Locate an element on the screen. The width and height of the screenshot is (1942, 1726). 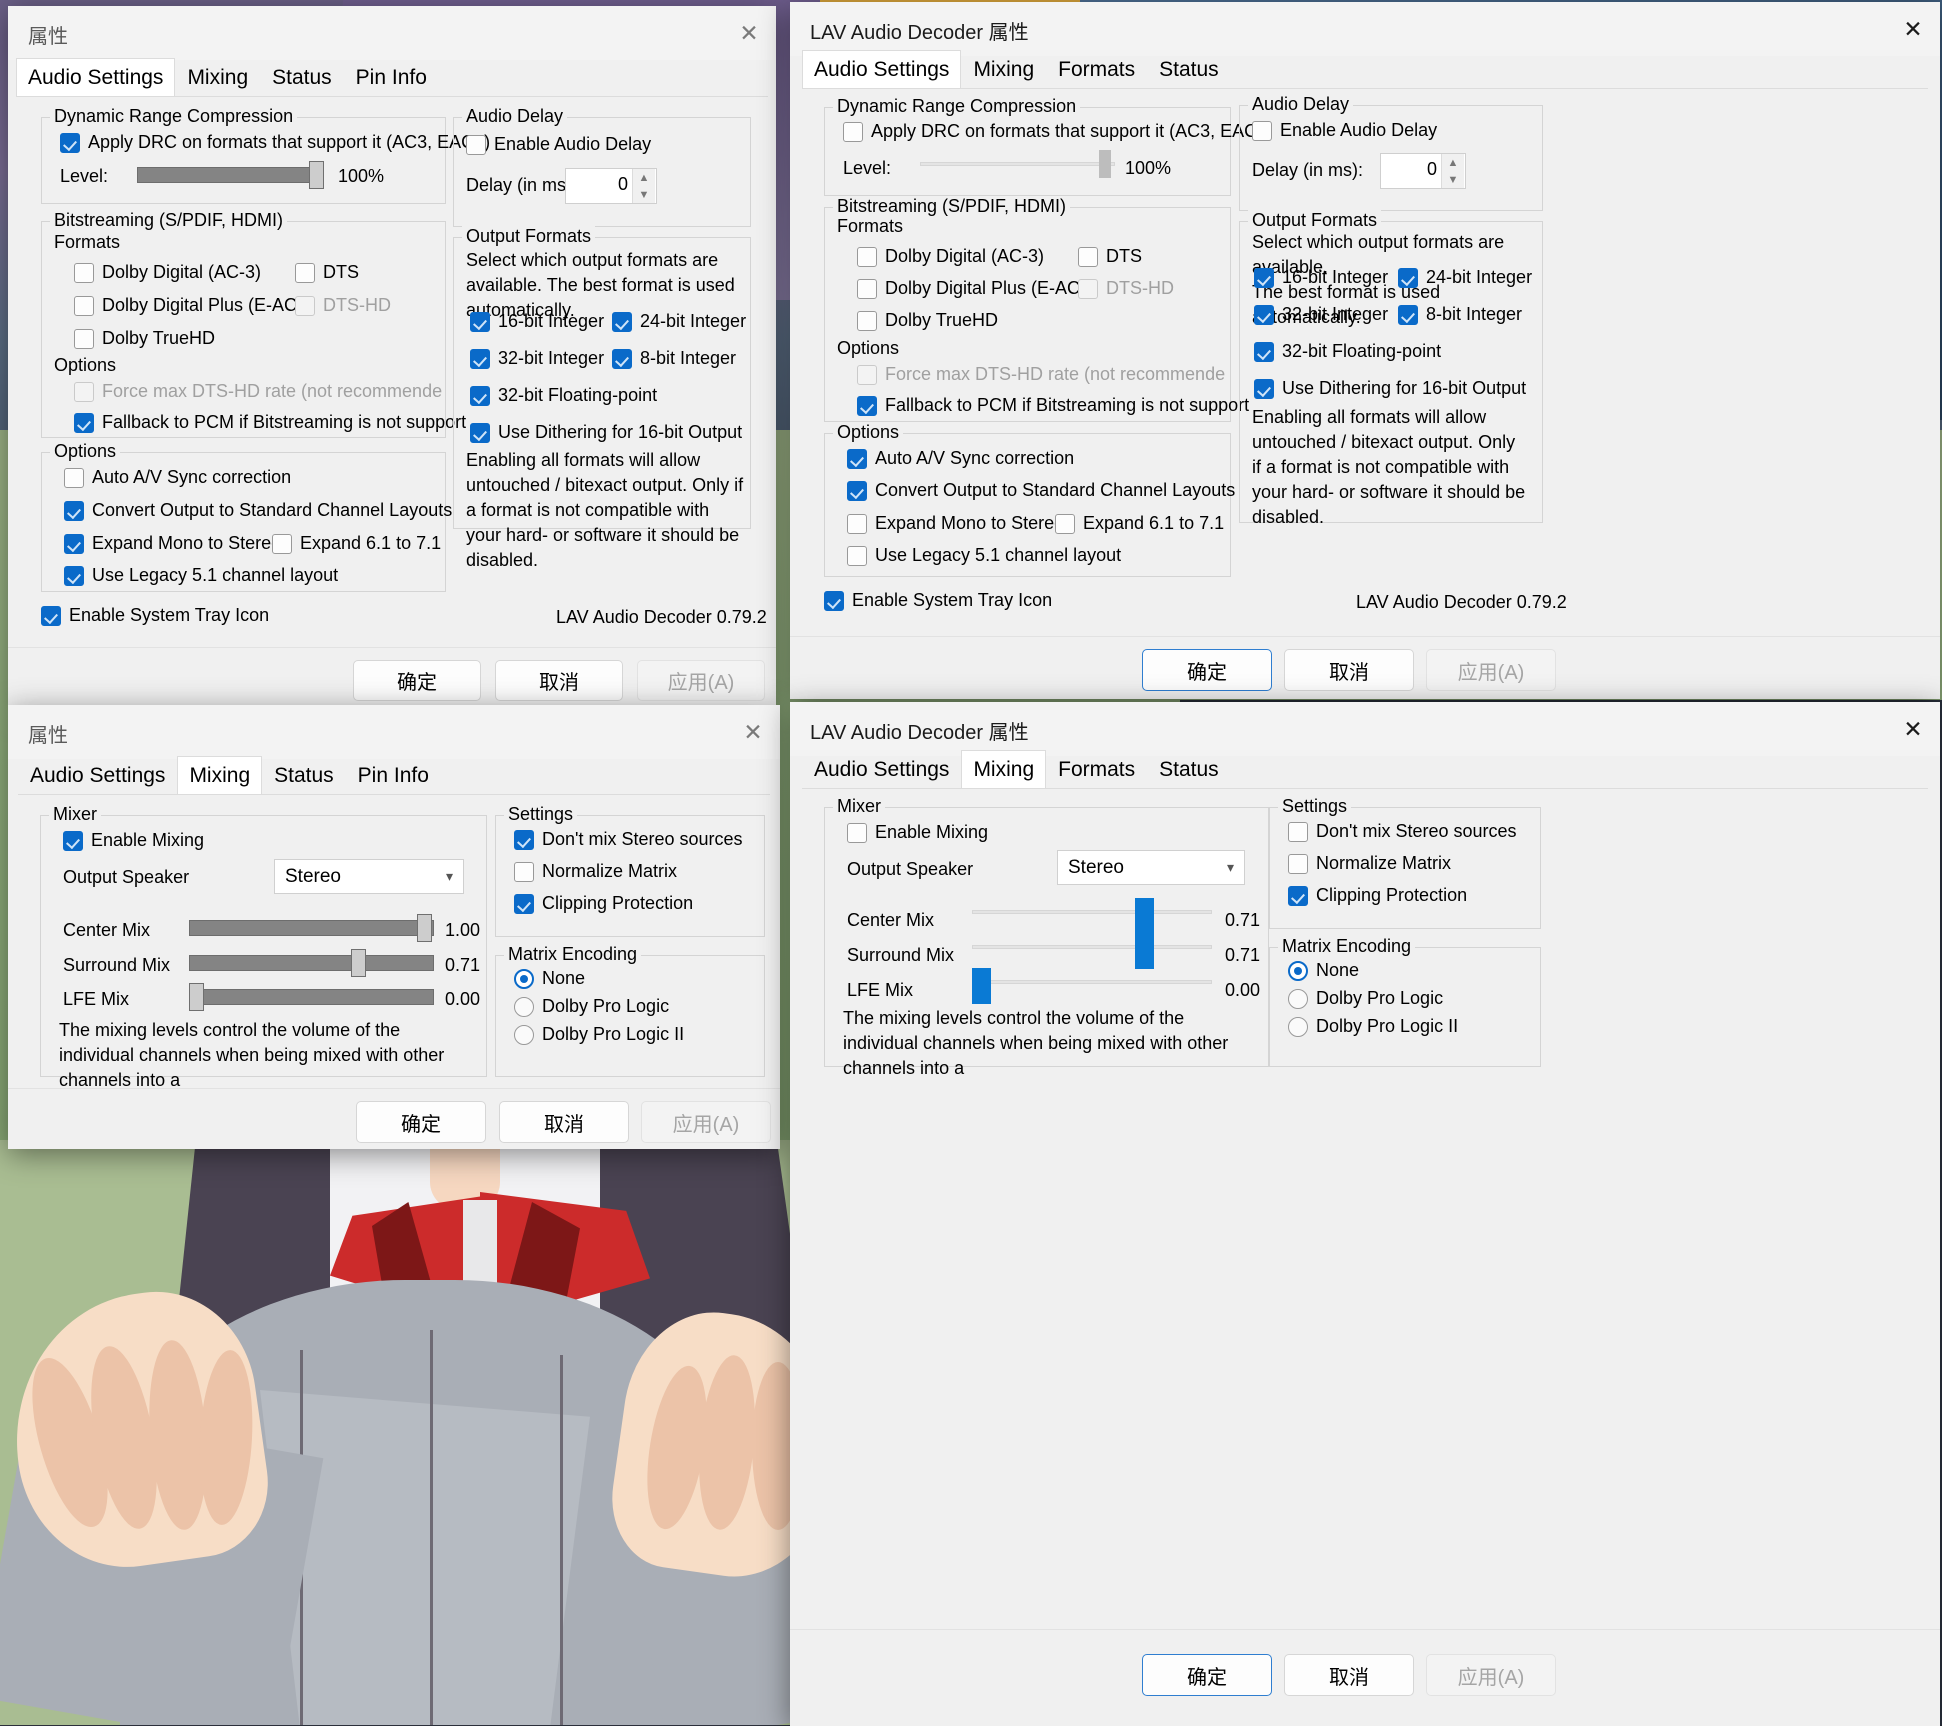
chevron-down-icon: ▾ is located at coordinates (1230, 867).